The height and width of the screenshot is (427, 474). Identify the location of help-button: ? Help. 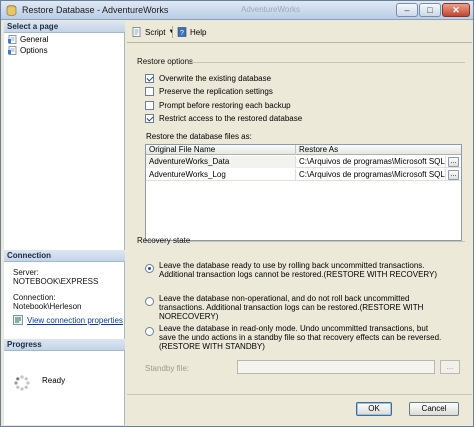
(191, 32).